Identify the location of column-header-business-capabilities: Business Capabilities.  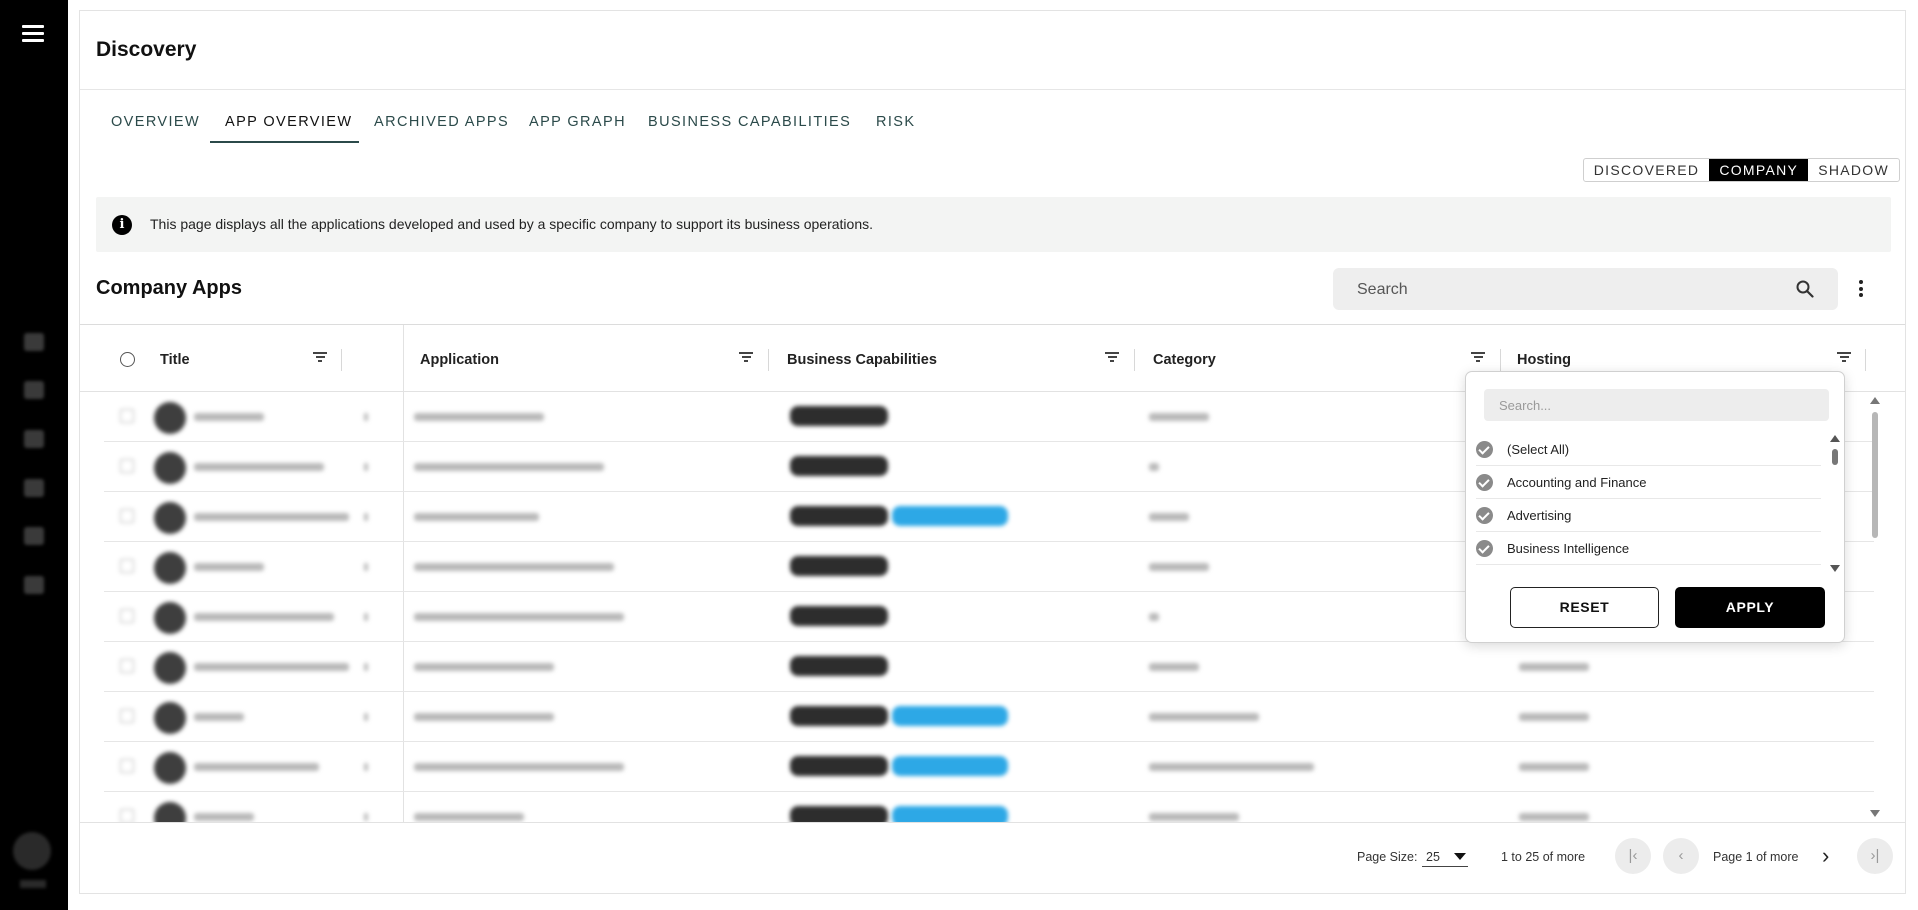
(862, 360).